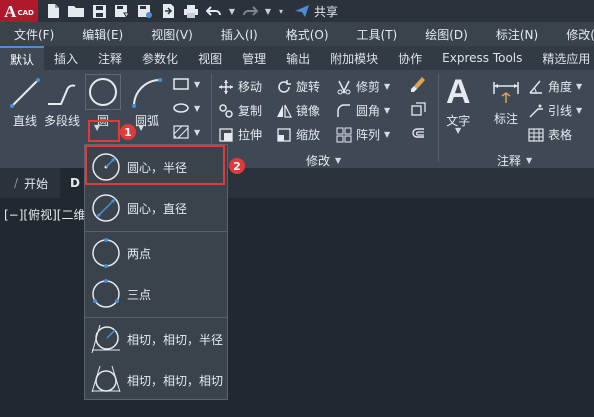 The image size is (594, 417). I want to click on angle-button: 角度 ▼, so click(555, 86).